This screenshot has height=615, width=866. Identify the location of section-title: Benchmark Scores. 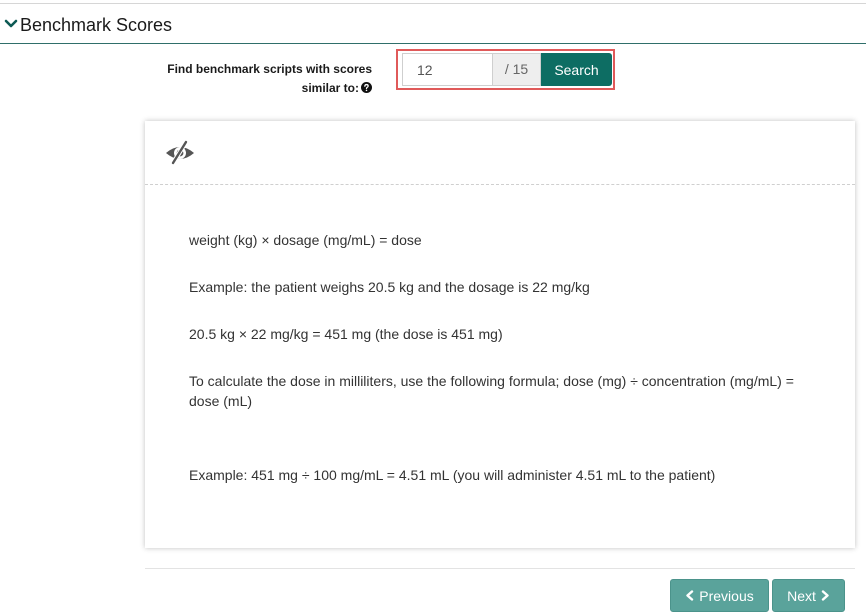
(96, 25).